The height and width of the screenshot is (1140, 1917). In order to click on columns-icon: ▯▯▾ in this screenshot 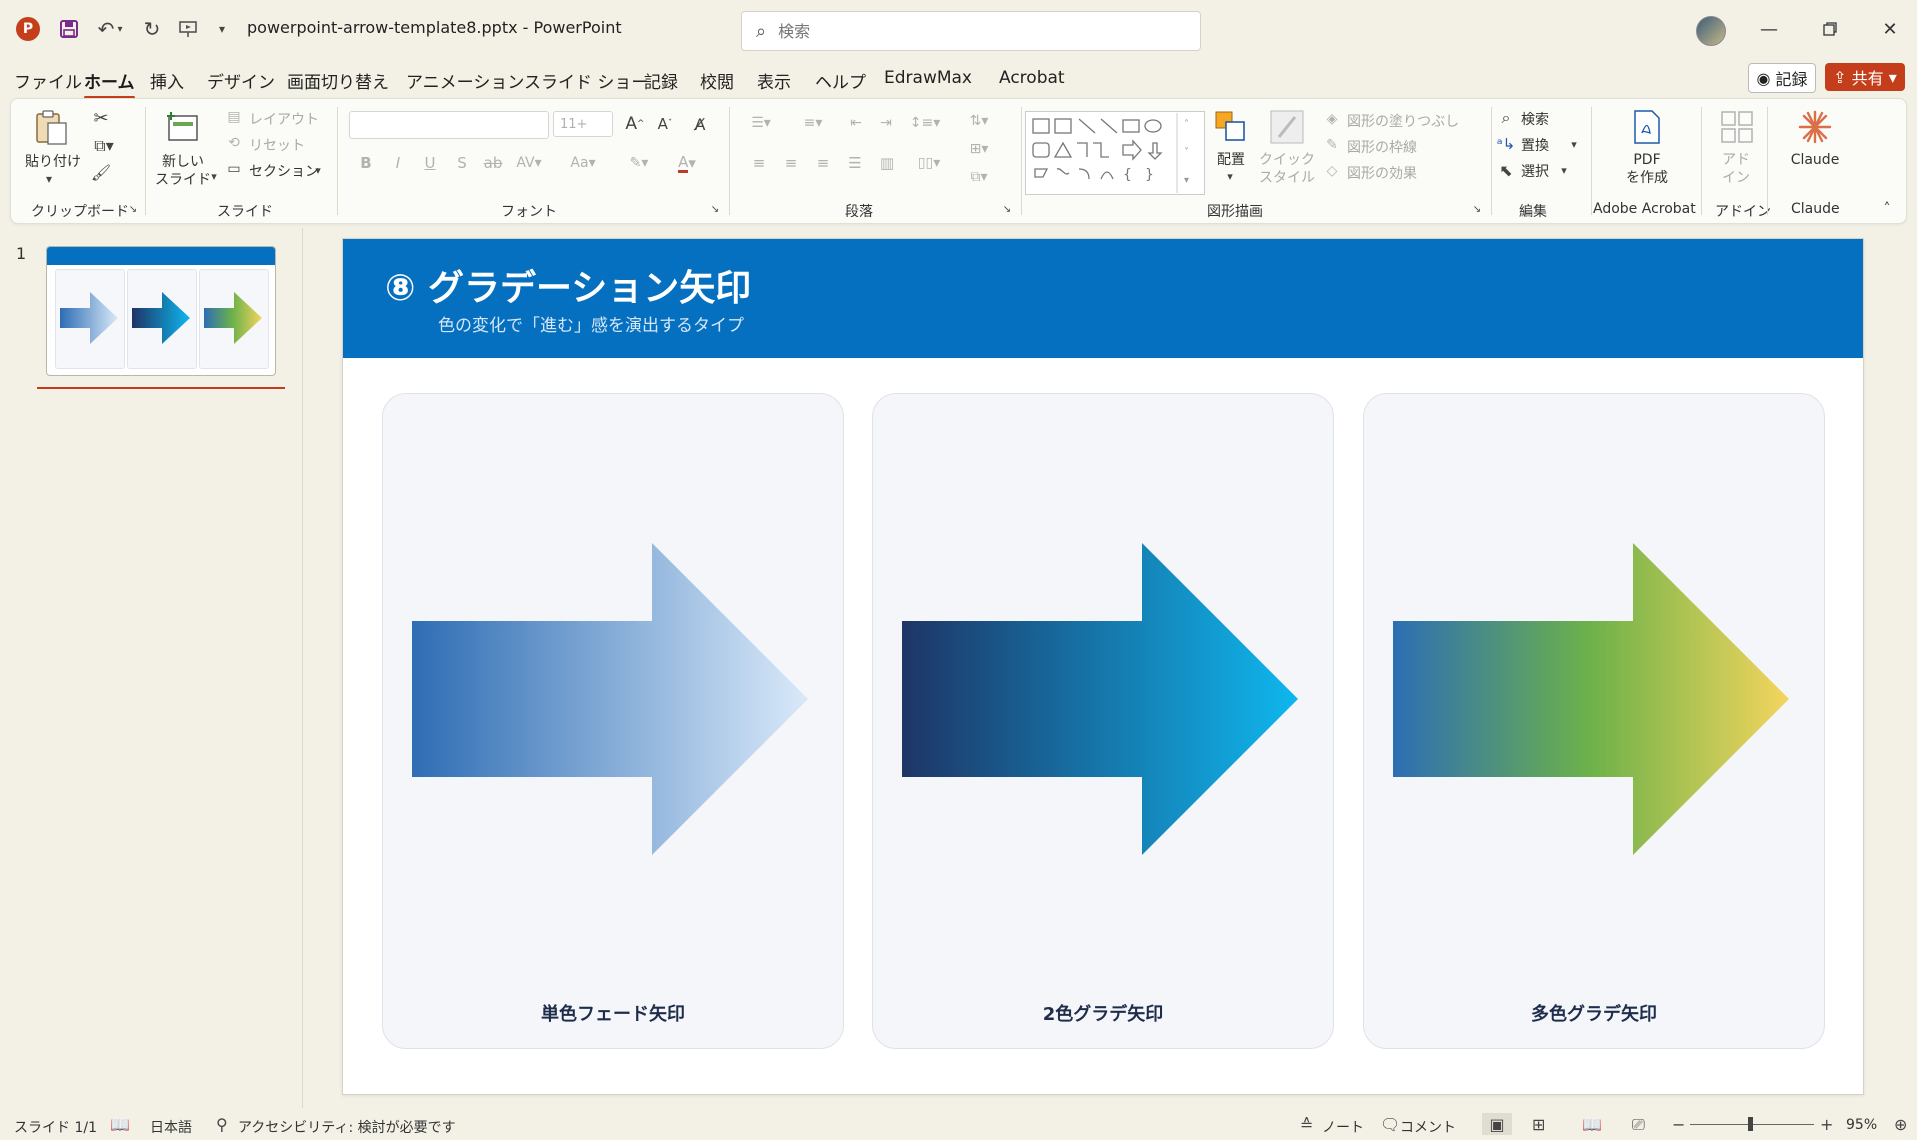, I will do `click(929, 163)`.